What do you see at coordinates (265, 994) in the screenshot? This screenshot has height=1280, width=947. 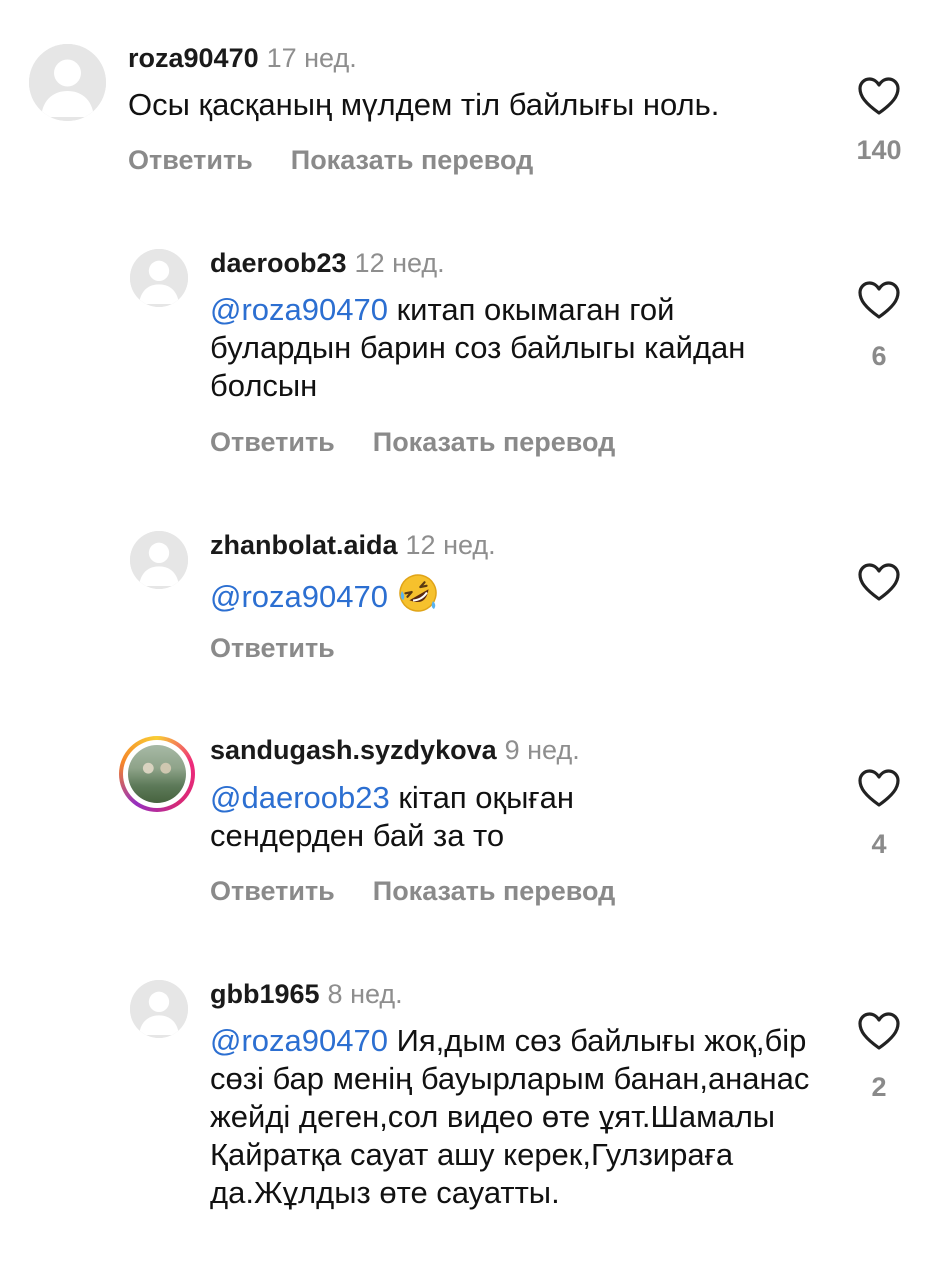 I see `comment-username: gbb1965` at bounding box center [265, 994].